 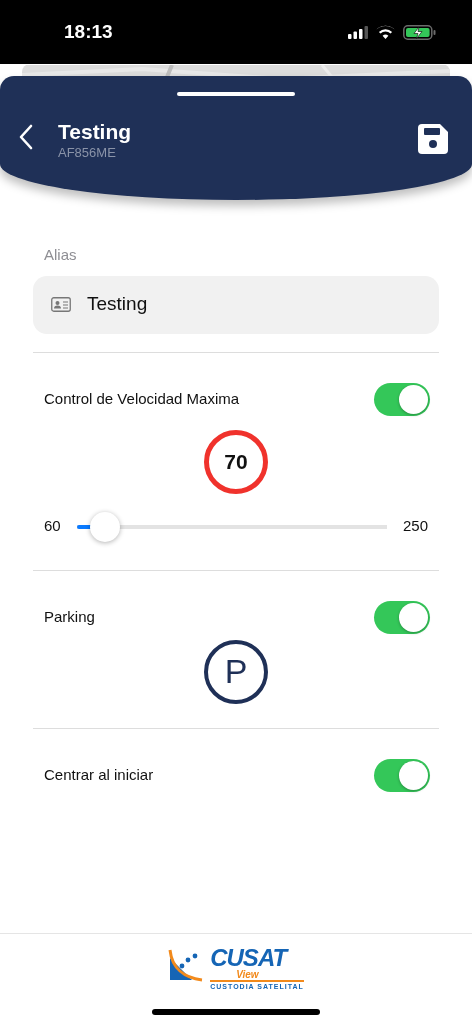 I want to click on id-card-icon, so click(x=61, y=304).